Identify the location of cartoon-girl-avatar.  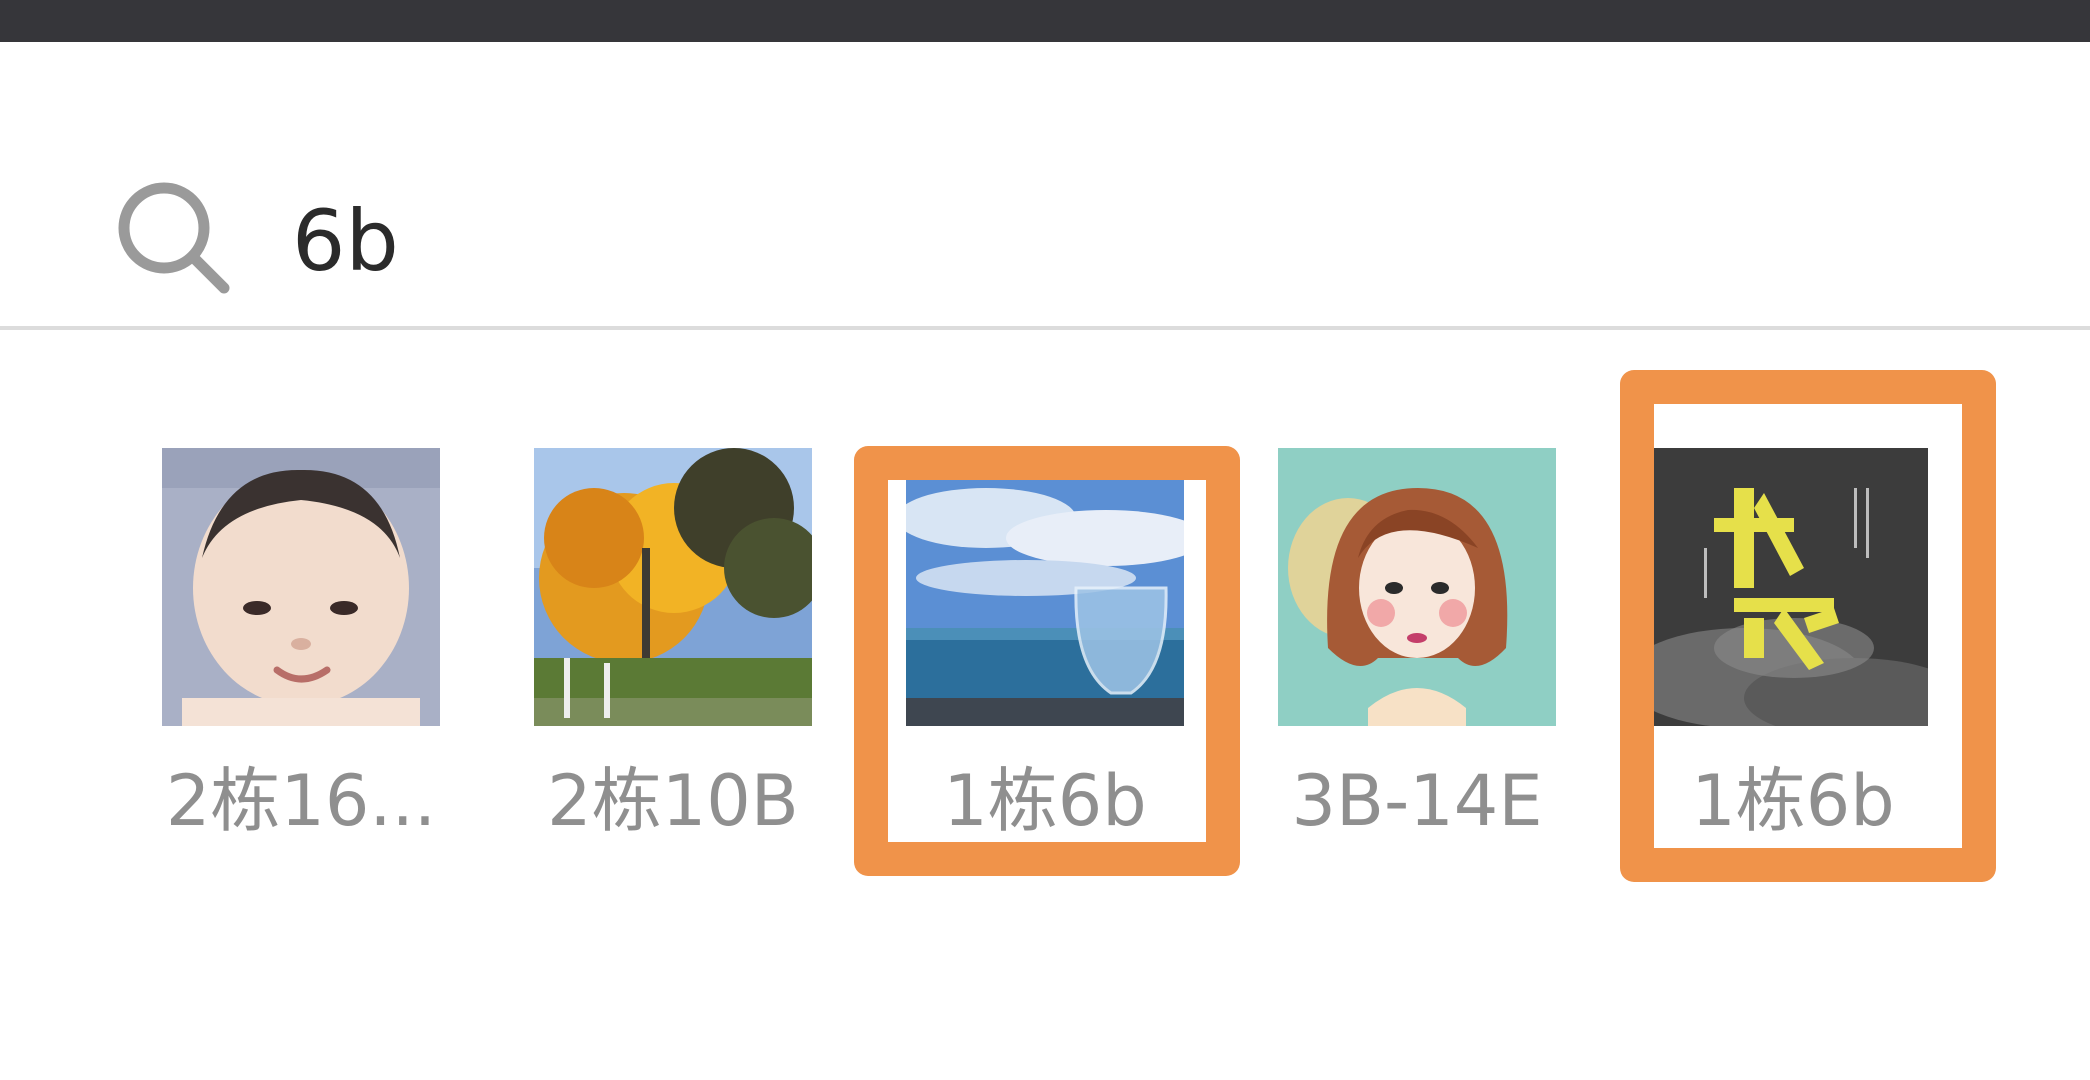
(1417, 587).